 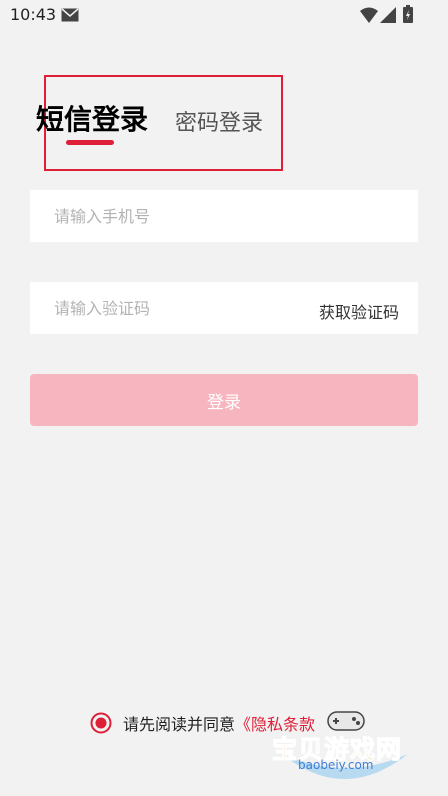 I want to click on phone-input, so click(x=179, y=216).